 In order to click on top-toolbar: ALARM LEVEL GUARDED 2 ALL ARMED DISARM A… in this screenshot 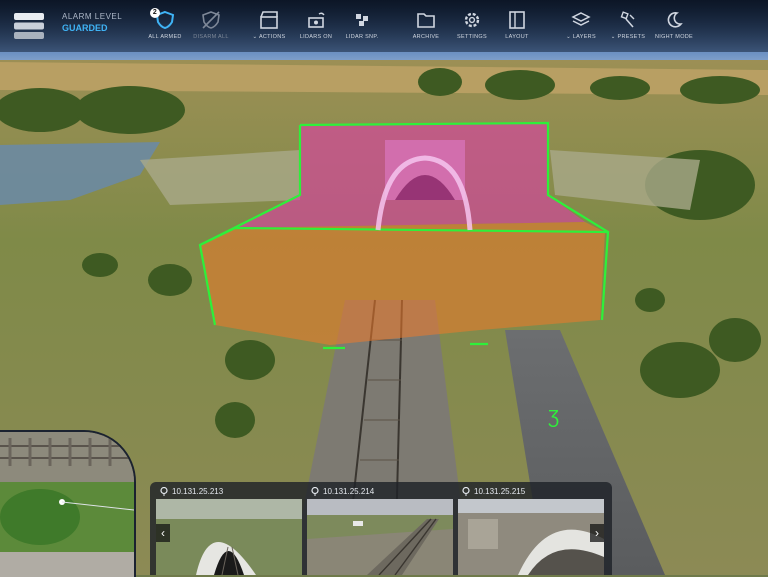, I will do `click(384, 26)`.